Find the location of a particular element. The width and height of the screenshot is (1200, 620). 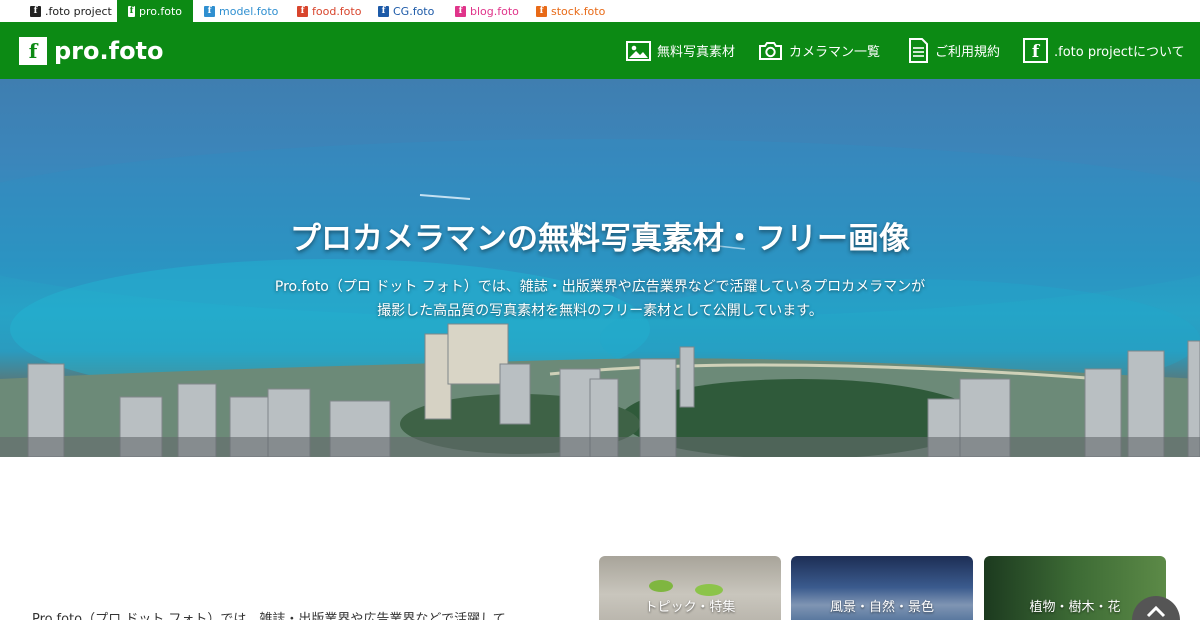

nav-label: .foto projectについて is located at coordinates (1119, 52).